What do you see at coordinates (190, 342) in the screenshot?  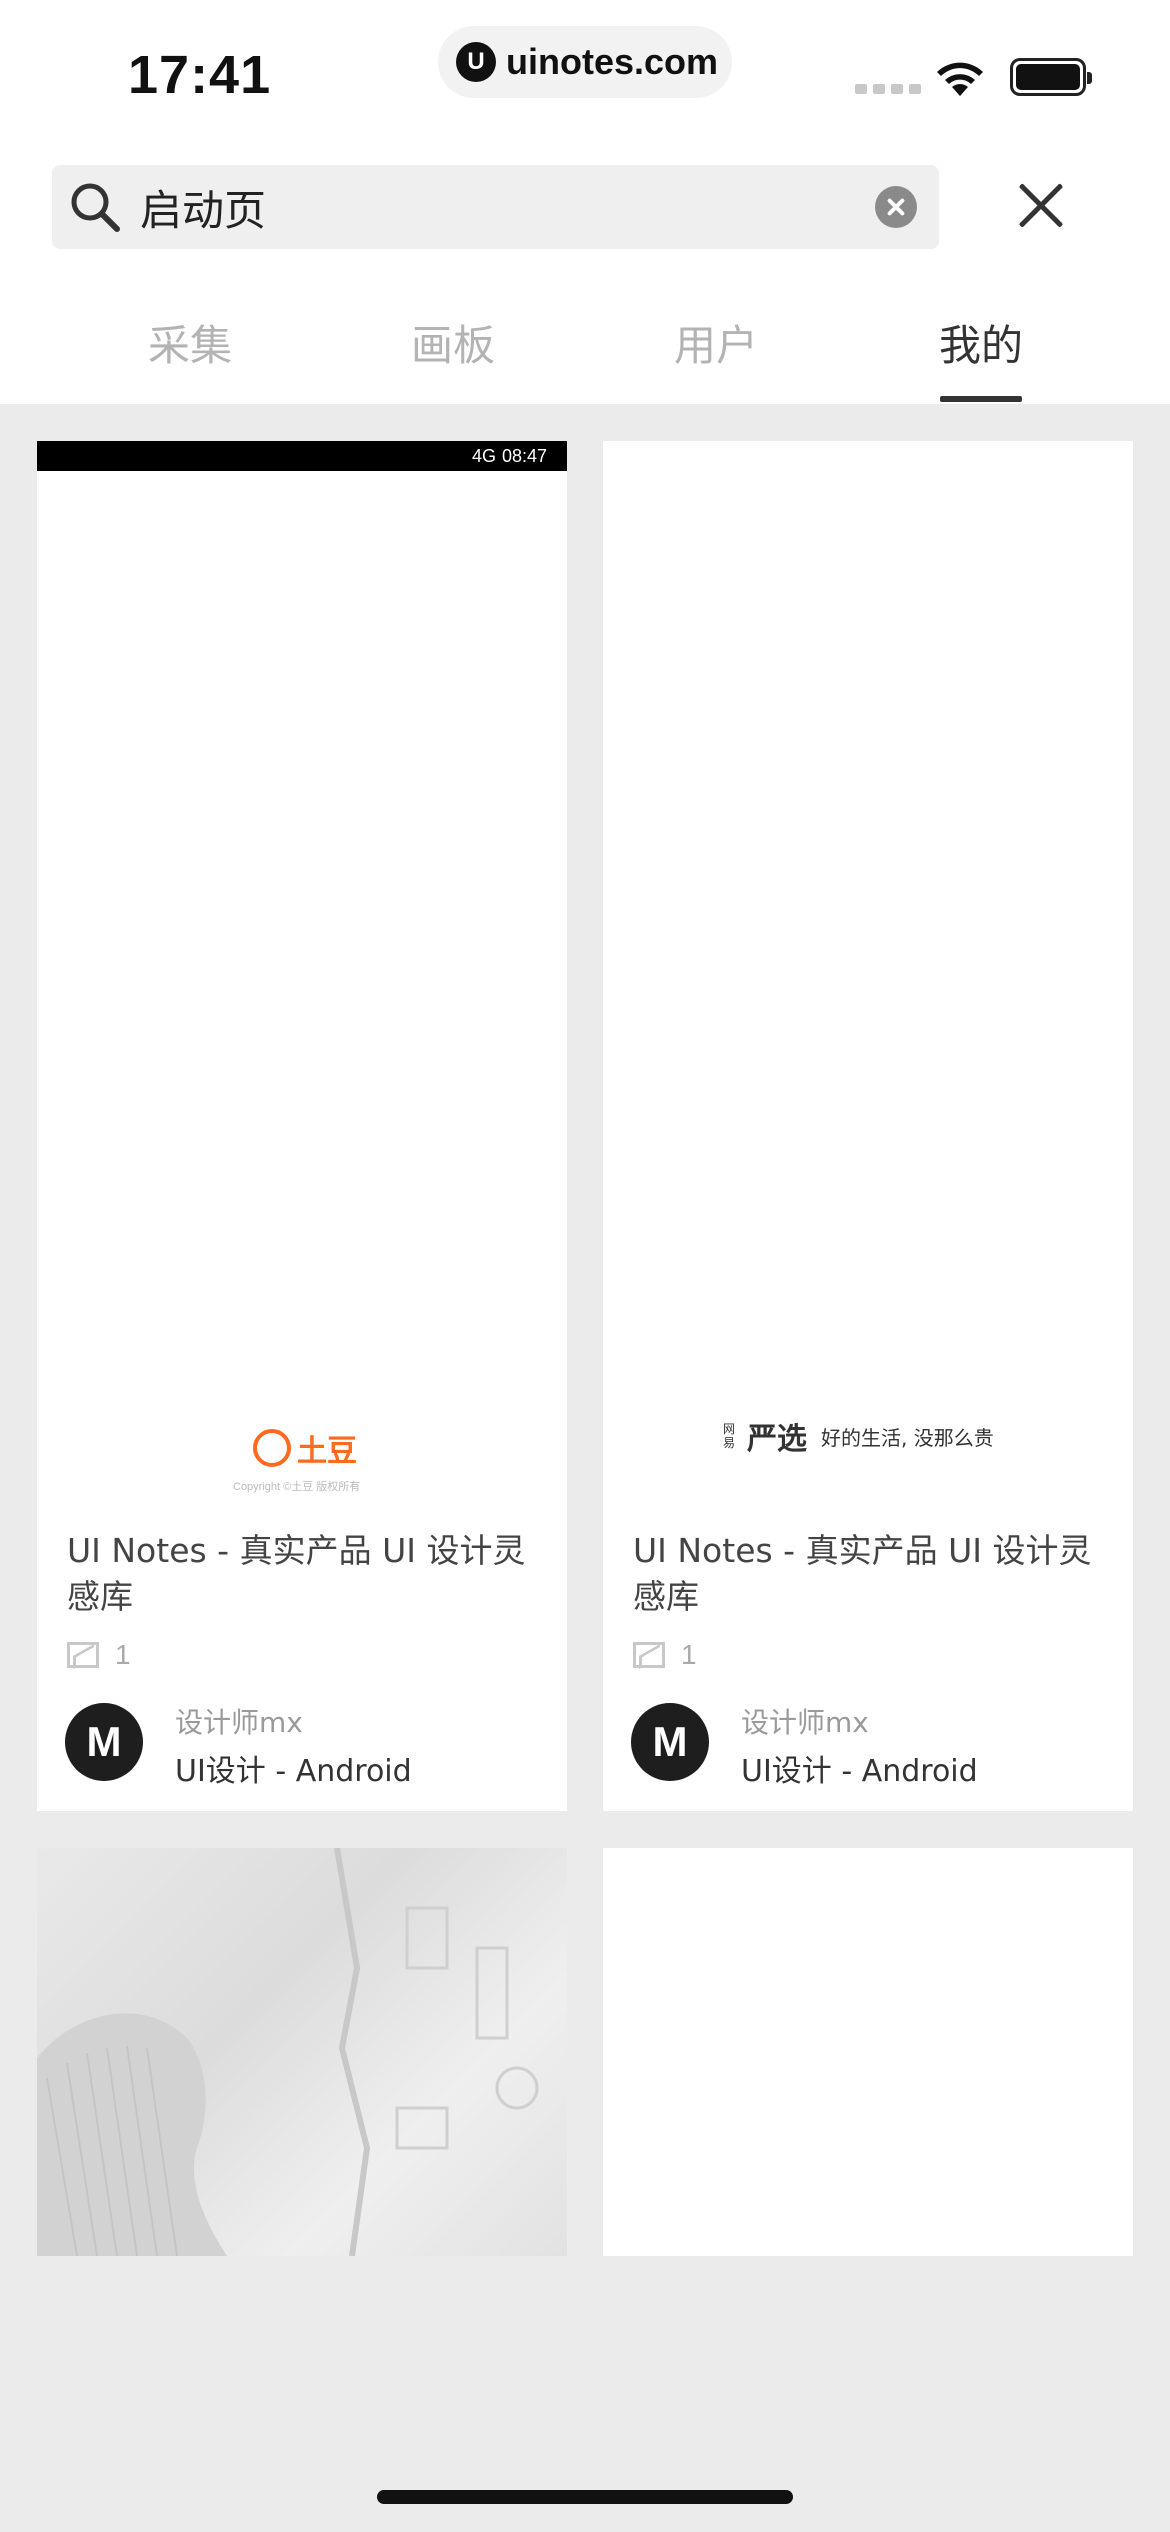 I see `tab-collect: 采集` at bounding box center [190, 342].